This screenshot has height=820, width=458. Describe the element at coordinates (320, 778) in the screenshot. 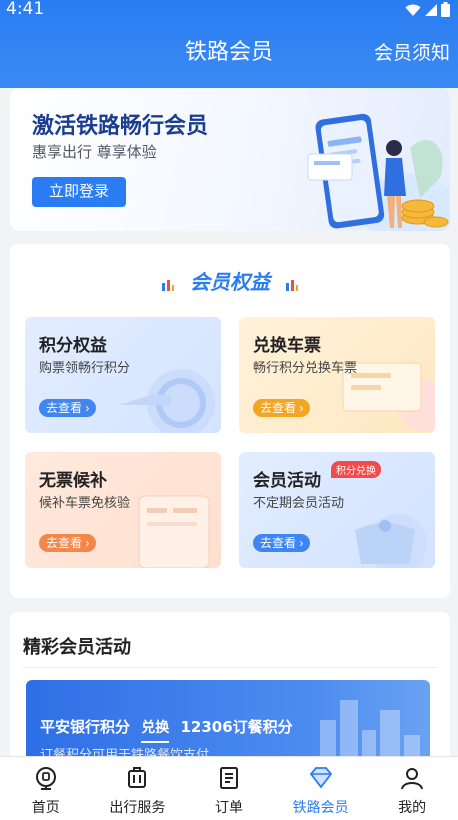

I see `diamond-icon` at that location.